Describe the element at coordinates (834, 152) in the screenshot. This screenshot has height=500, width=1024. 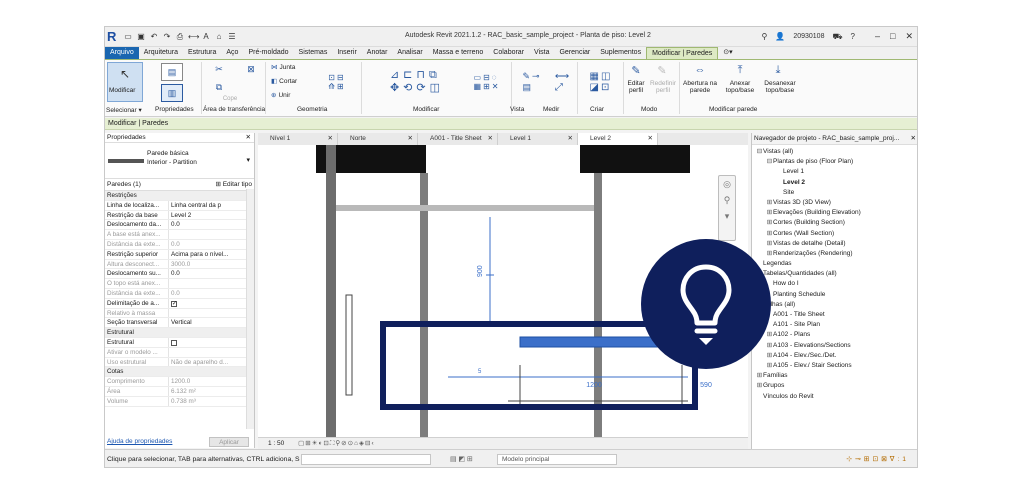
I see `browser-item: ⊟Vistas (all)` at that location.